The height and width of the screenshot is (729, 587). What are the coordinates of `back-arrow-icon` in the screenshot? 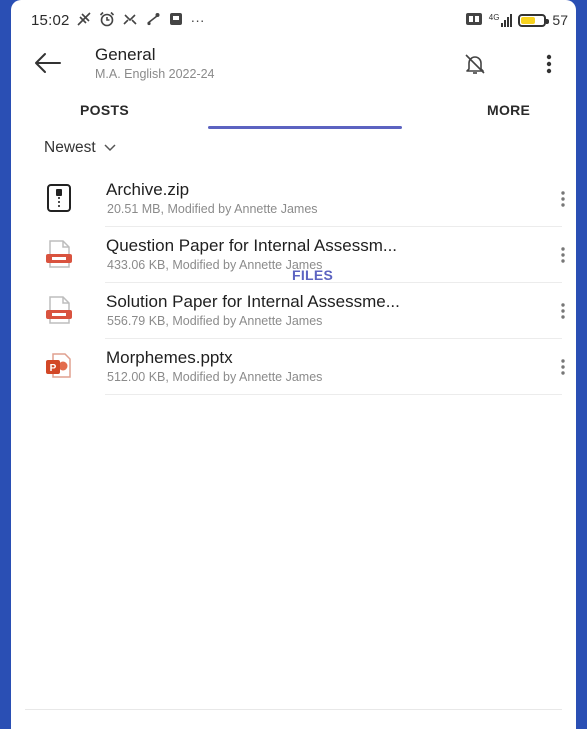 It's located at (48, 63).